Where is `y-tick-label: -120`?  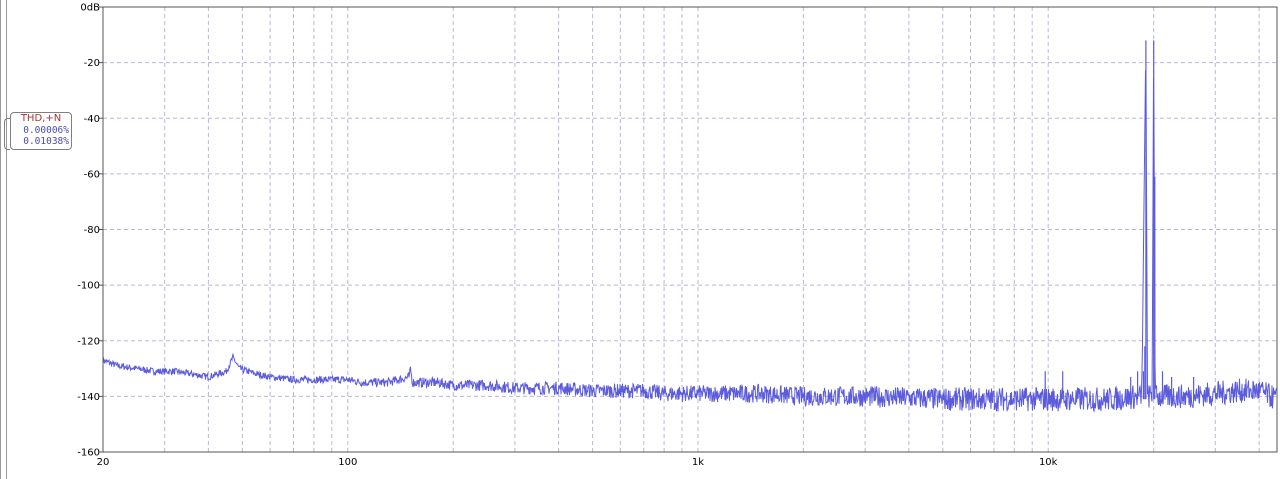 y-tick-label: -120 is located at coordinates (88, 341).